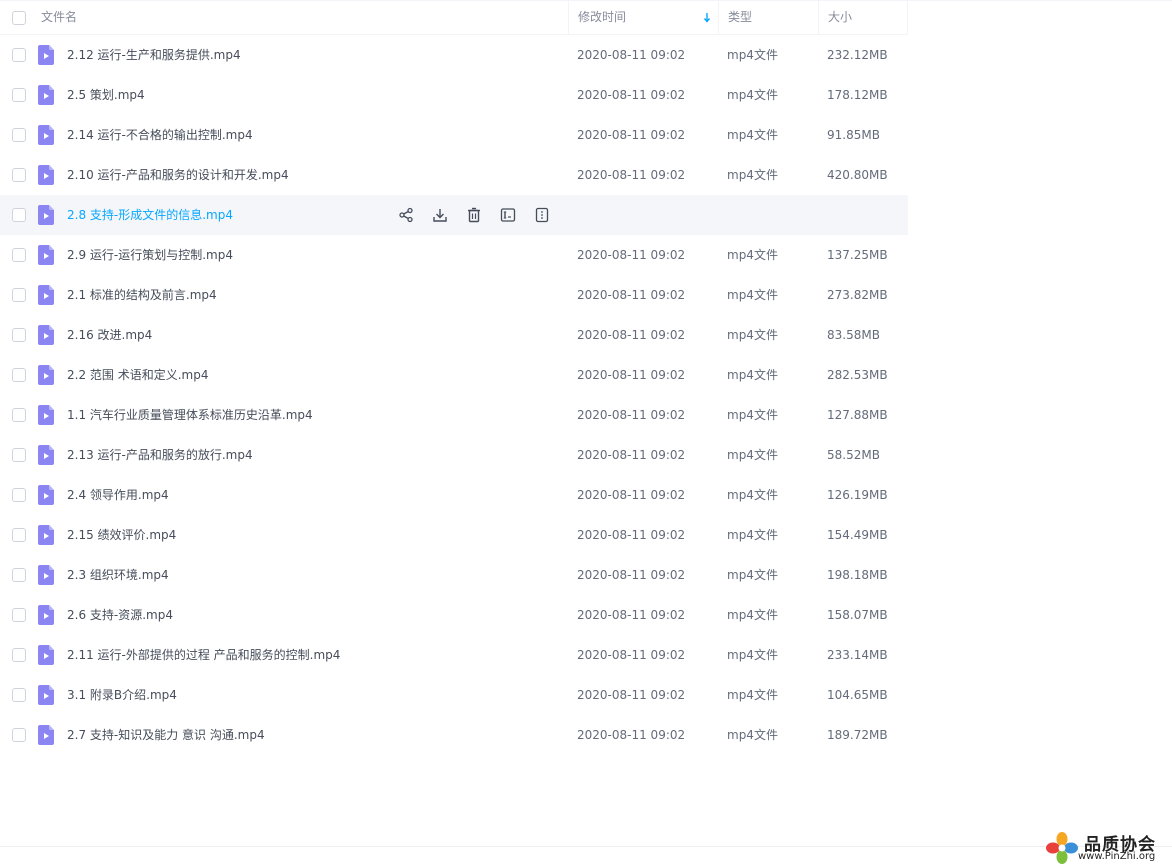 The width and height of the screenshot is (1172, 868). Describe the element at coordinates (853, 455) in the screenshot. I see `file-size: 58.52MB` at that location.